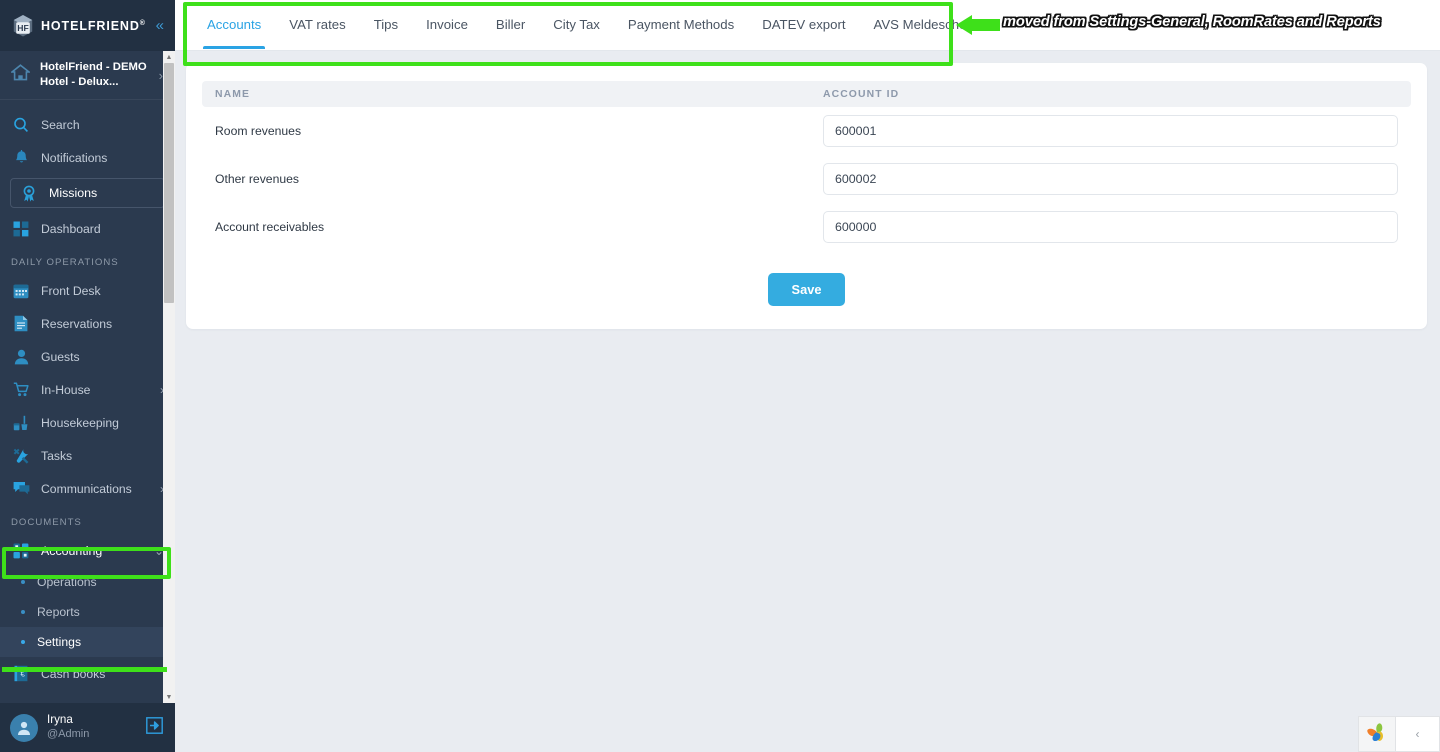 The height and width of the screenshot is (752, 1440). I want to click on scroll-up-icon: ▲, so click(169, 57).